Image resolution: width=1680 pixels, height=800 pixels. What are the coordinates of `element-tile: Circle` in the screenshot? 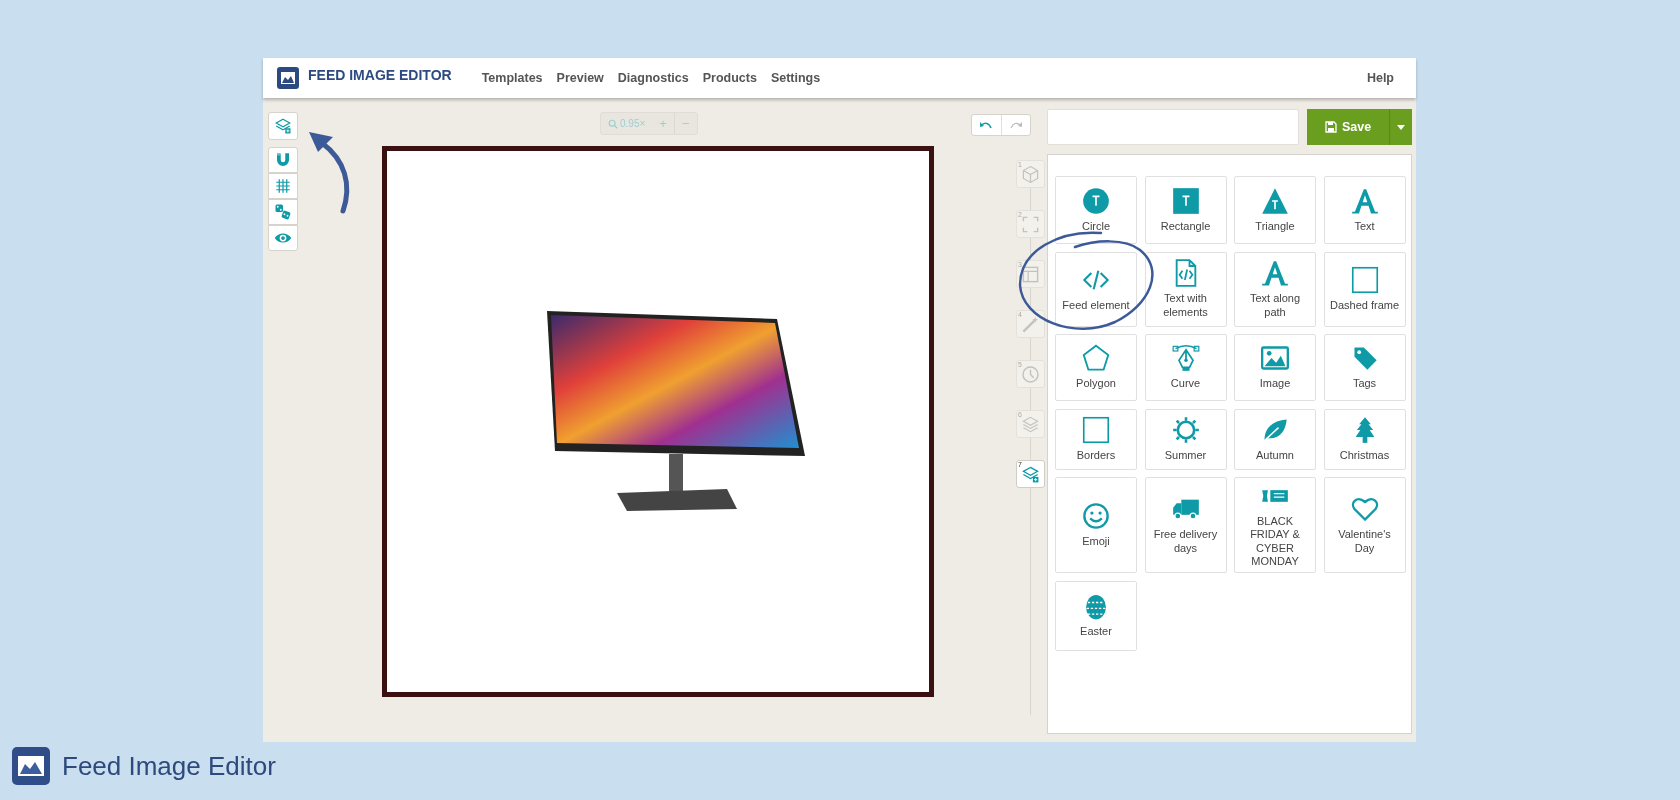 It's located at (1096, 210).